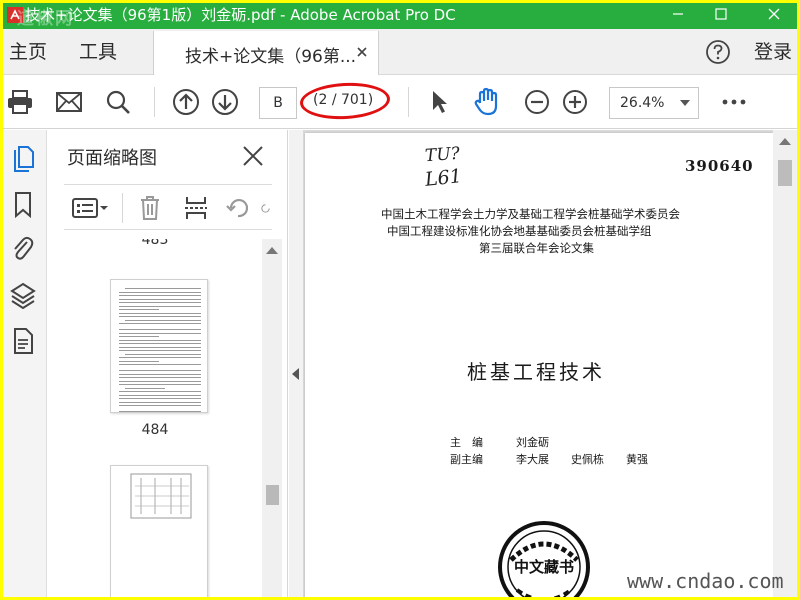 The image size is (800, 600). I want to click on zoom-level-select: 26.4%, so click(654, 103).